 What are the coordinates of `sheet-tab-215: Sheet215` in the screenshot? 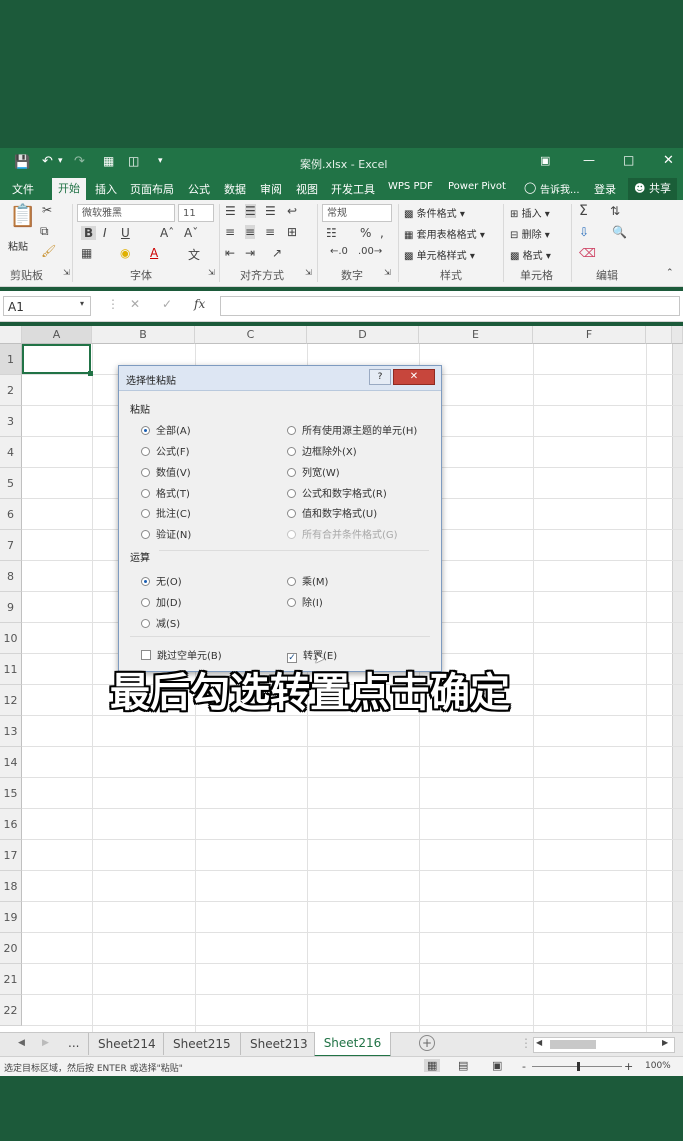 It's located at (202, 1044).